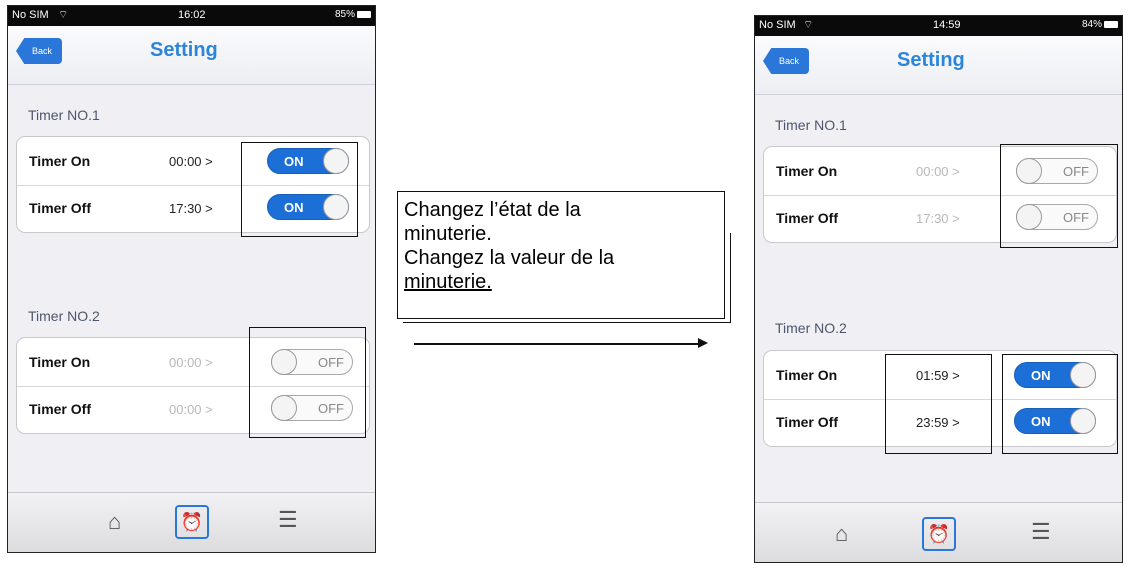 Image resolution: width=1128 pixels, height=569 pixels. What do you see at coordinates (1091, 24) in the screenshot?
I see `battery-text: 84%` at bounding box center [1091, 24].